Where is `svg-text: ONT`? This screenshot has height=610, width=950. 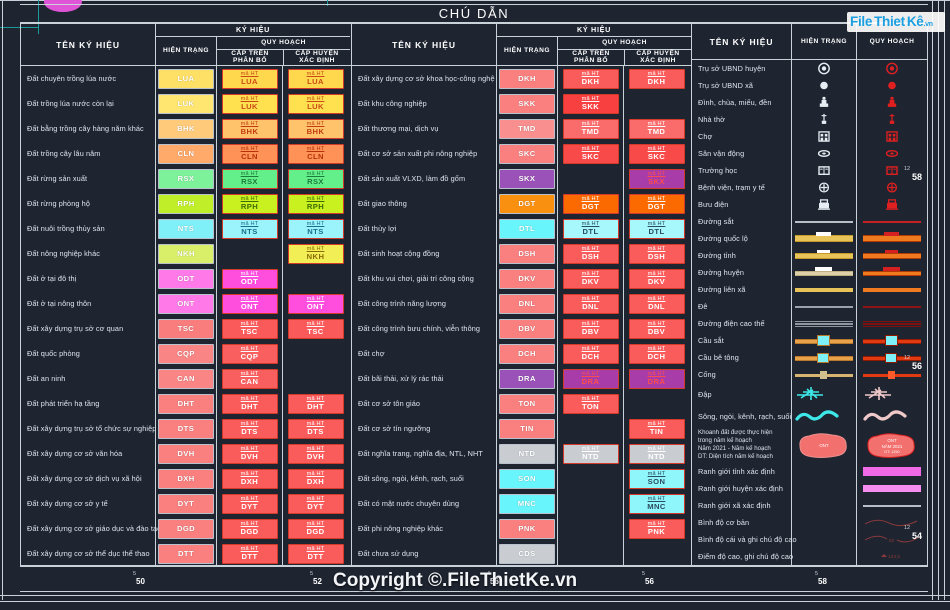 svg-text: ONT is located at coordinates (892, 440).